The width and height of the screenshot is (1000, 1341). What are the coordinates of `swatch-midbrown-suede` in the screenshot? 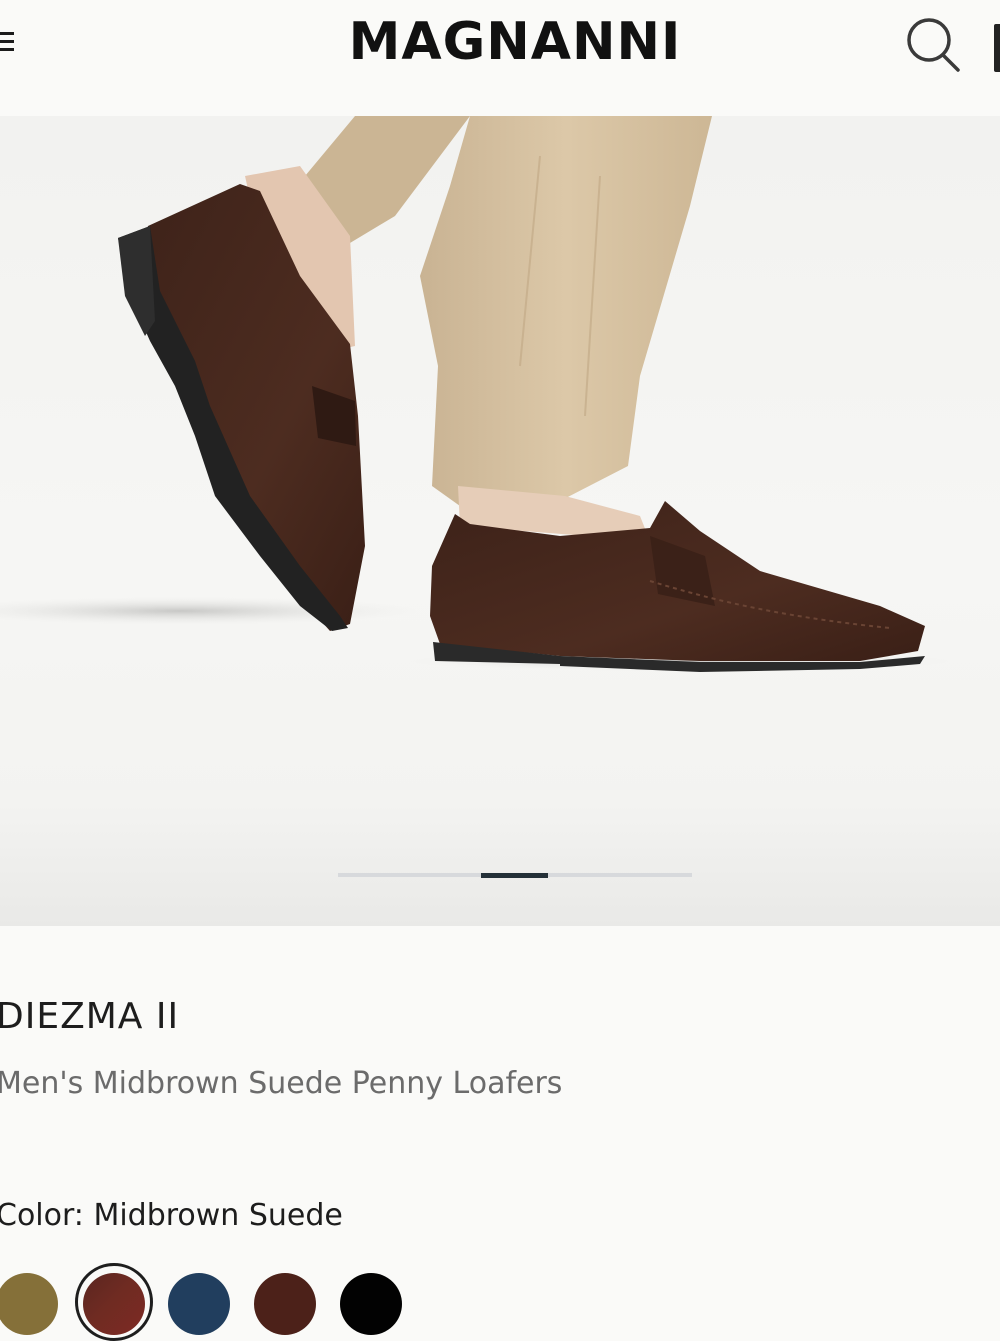 It's located at (114, 1304).